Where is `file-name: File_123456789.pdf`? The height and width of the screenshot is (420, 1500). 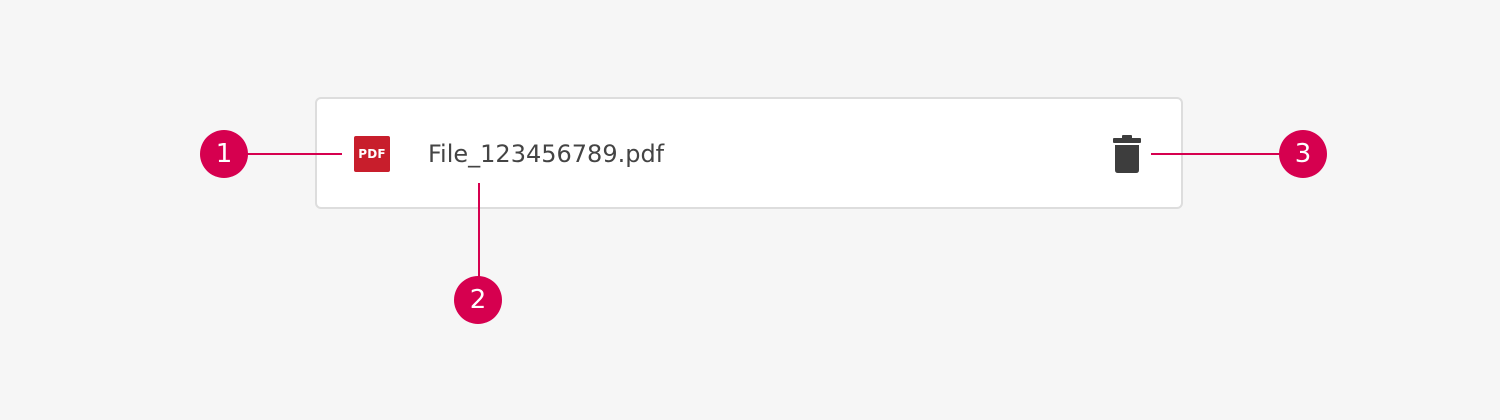
file-name: File_123456789.pdf is located at coordinates (546, 154).